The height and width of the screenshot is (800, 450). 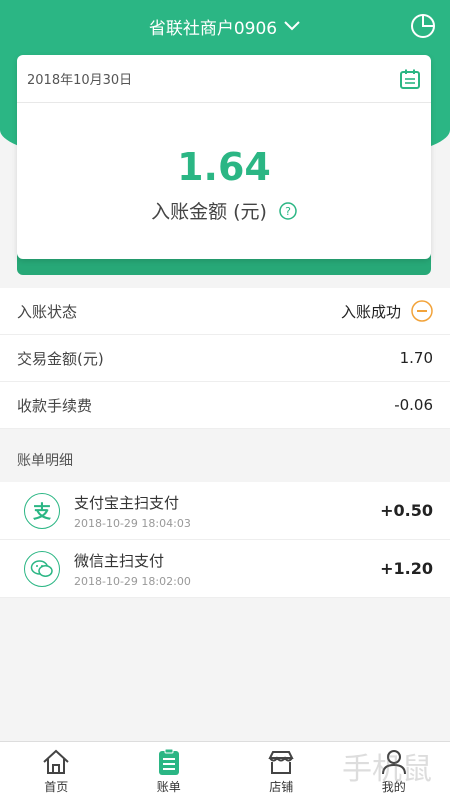 I want to click on pie-chart-icon, so click(x=423, y=26).